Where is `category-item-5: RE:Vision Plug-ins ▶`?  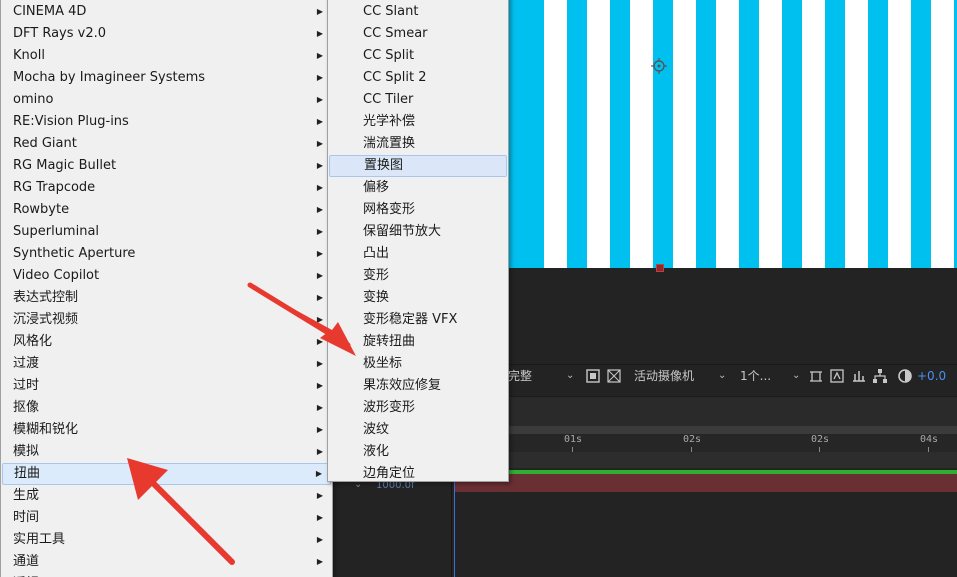
category-item-5: RE:Vision Plug-ins ▶ is located at coordinates (166, 122).